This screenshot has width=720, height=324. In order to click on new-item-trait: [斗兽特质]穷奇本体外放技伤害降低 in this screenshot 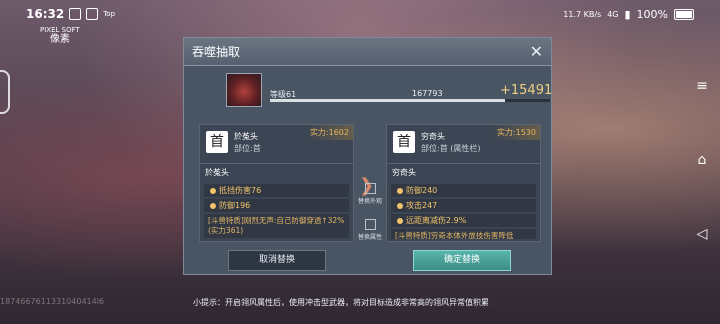, I will do `click(463, 234)`.